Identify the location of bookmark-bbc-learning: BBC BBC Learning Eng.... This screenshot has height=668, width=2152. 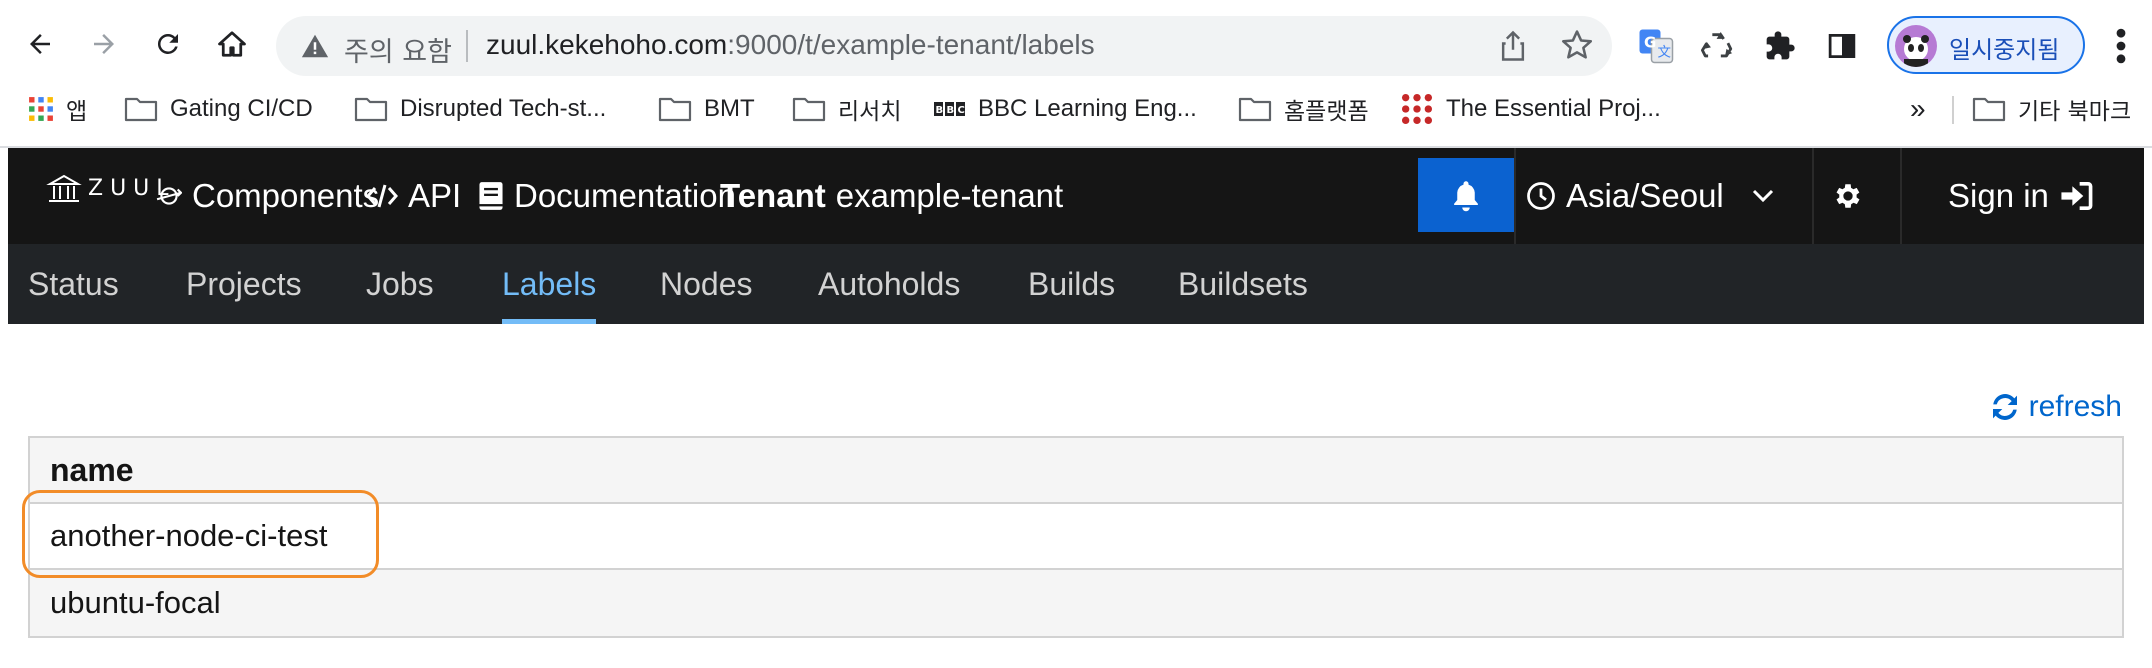
(1065, 109).